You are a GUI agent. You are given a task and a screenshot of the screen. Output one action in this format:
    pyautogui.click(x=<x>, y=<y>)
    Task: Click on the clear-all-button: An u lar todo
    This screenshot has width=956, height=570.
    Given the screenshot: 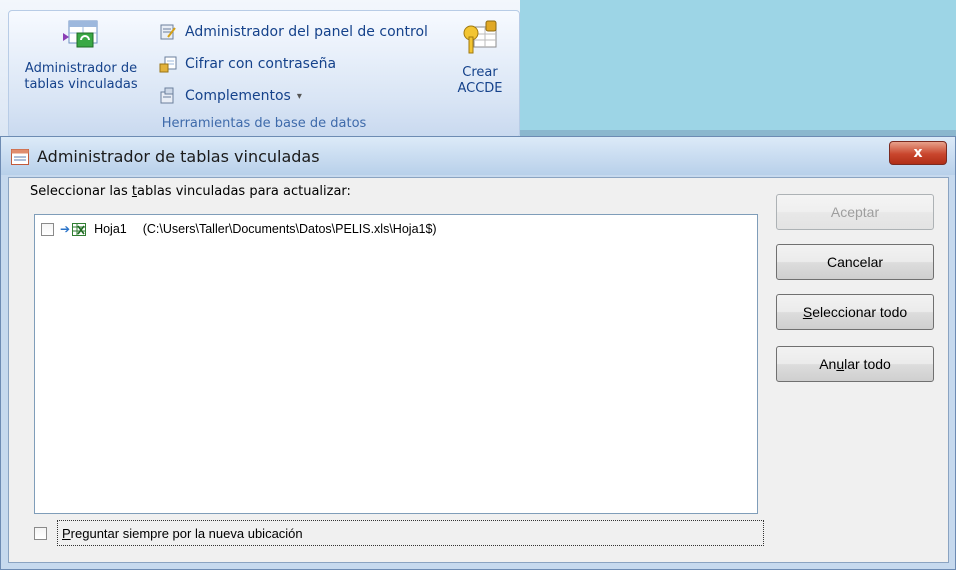 What is the action you would take?
    pyautogui.click(x=855, y=364)
    